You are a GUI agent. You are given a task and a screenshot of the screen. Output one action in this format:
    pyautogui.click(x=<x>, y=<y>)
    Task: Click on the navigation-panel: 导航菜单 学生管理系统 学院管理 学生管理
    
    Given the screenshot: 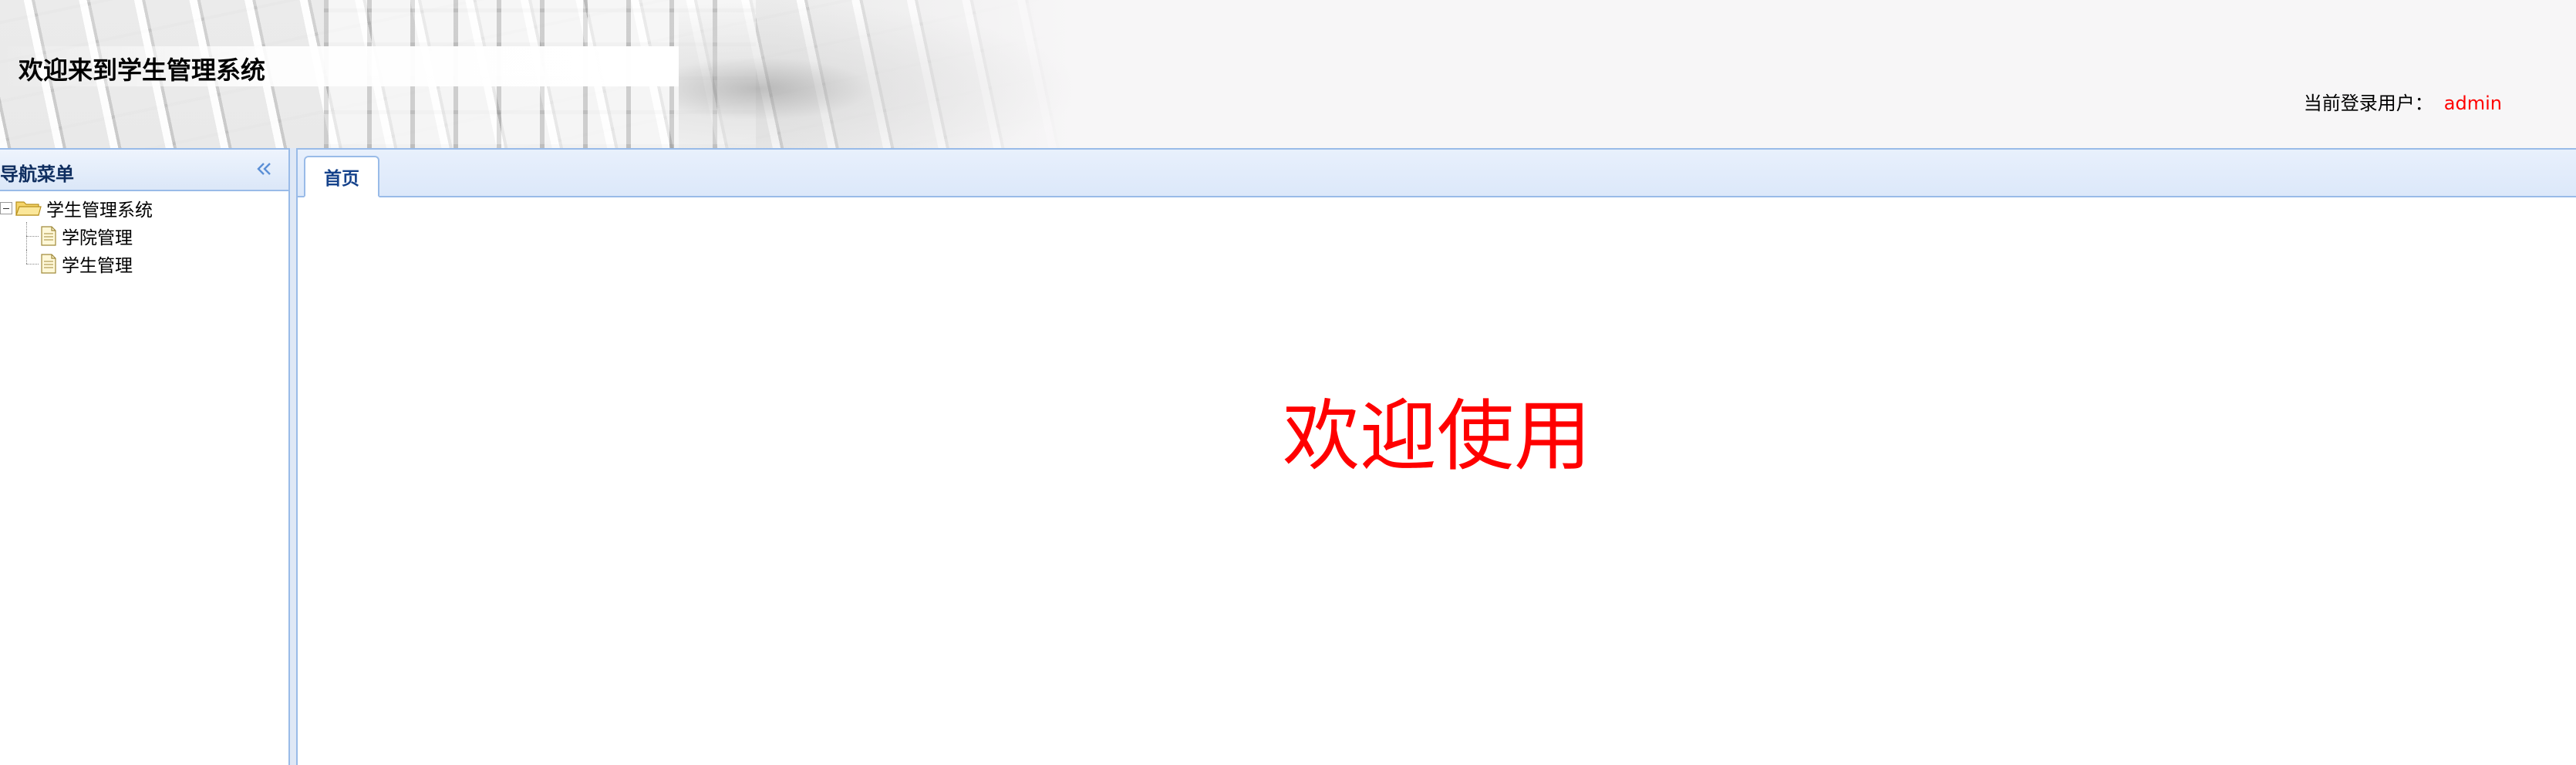 What is the action you would take?
    pyautogui.click(x=145, y=456)
    